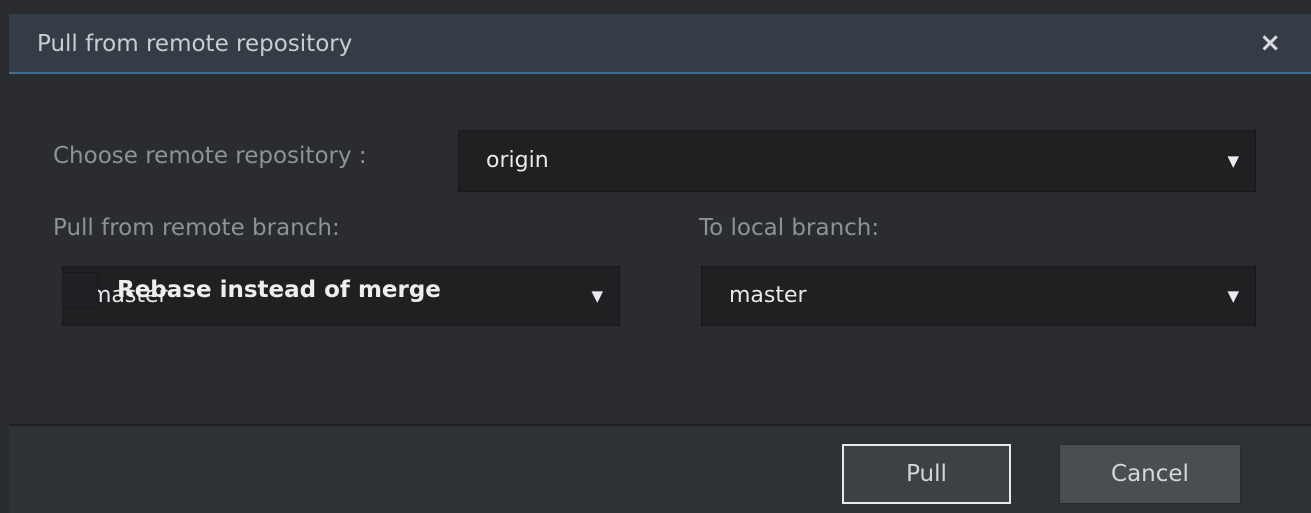 The width and height of the screenshot is (1311, 513). I want to click on remote-branch-label: Pull from remote branch:, so click(196, 228).